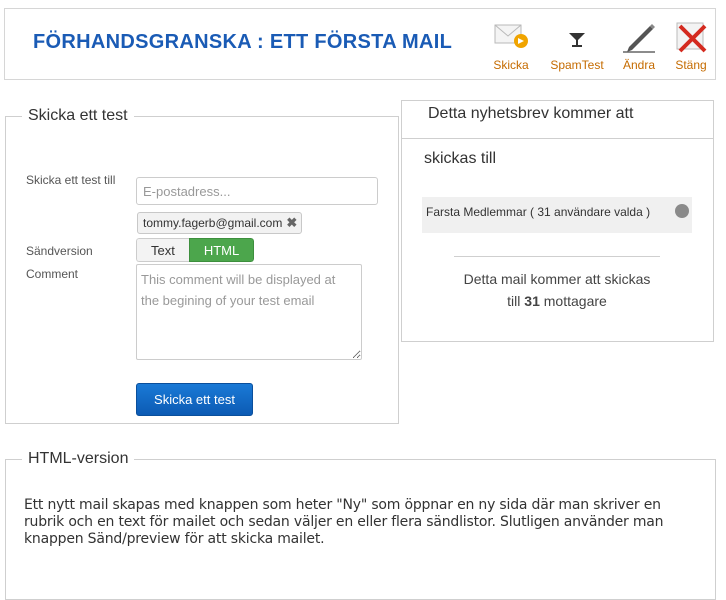  Describe the element at coordinates (511, 65) in the screenshot. I see `send-label: Skicka` at that location.